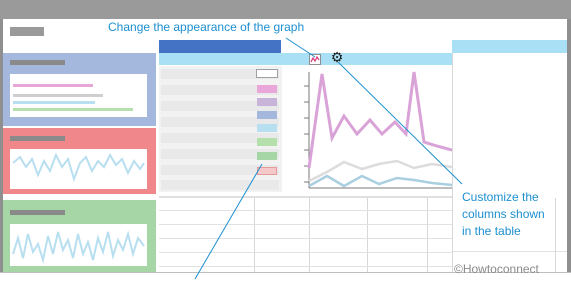 Image resolution: width=571 pixels, height=281 pixels. I want to click on columns-callout-line3: in the table, so click(491, 231).